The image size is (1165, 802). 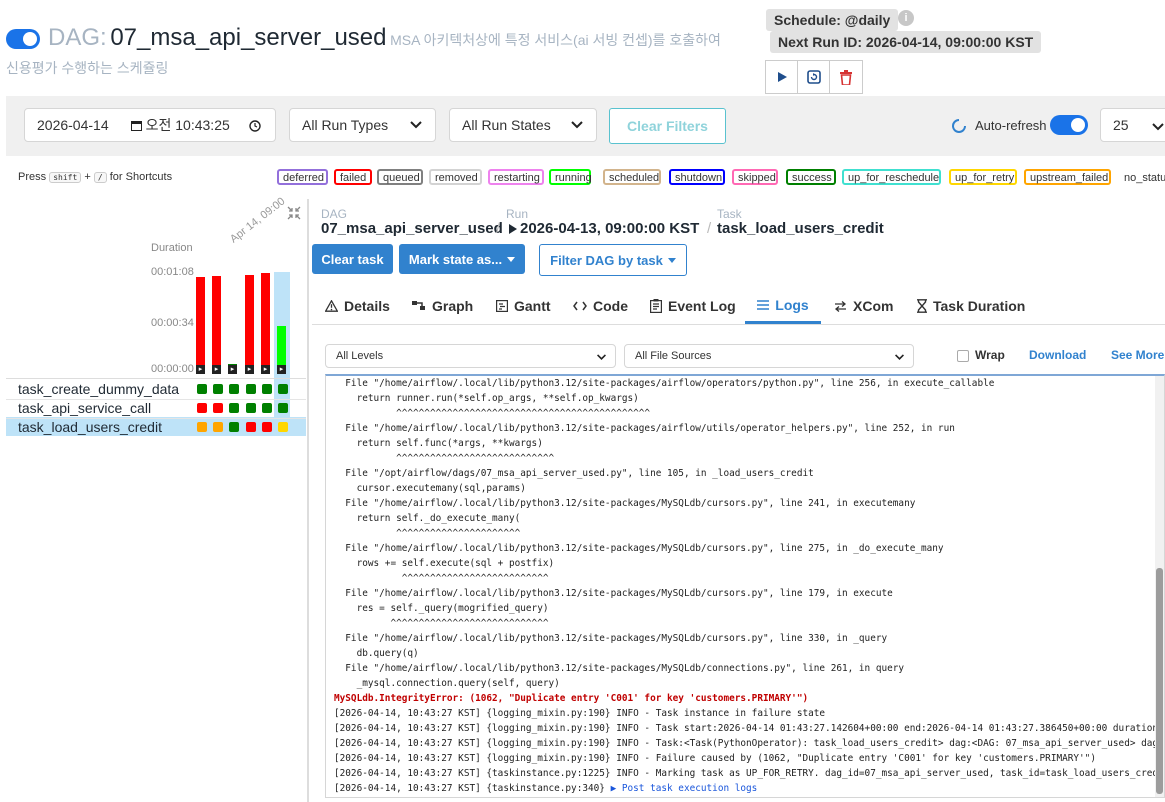 What do you see at coordinates (1159, 681) in the screenshot?
I see `log-scrollbar-thumb` at bounding box center [1159, 681].